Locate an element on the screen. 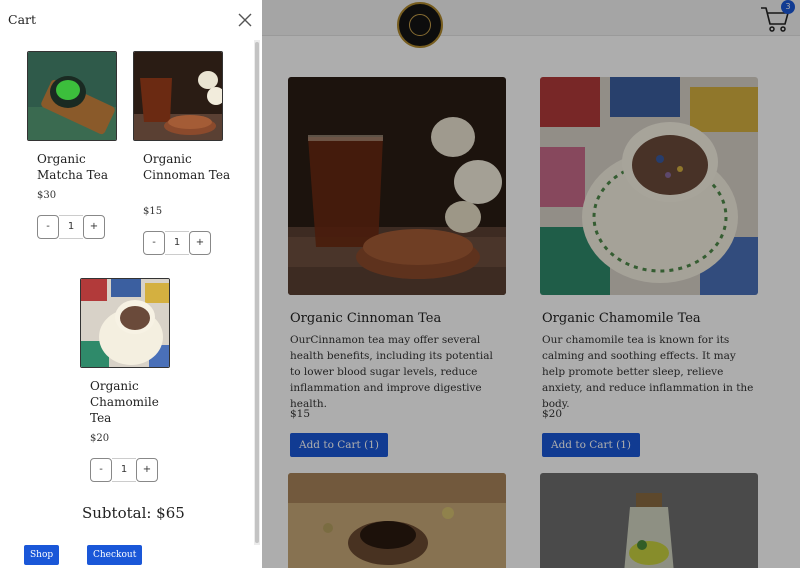 The image size is (800, 568). cart-item-name: Organic Chamomile Tea is located at coordinates (124, 402).